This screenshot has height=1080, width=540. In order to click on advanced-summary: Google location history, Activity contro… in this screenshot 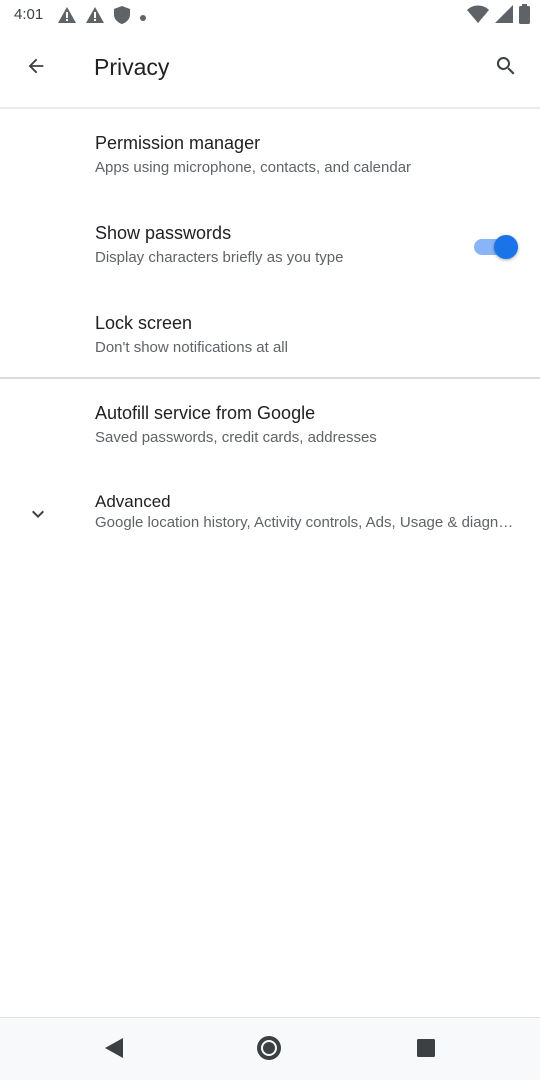, I will do `click(307, 522)`.